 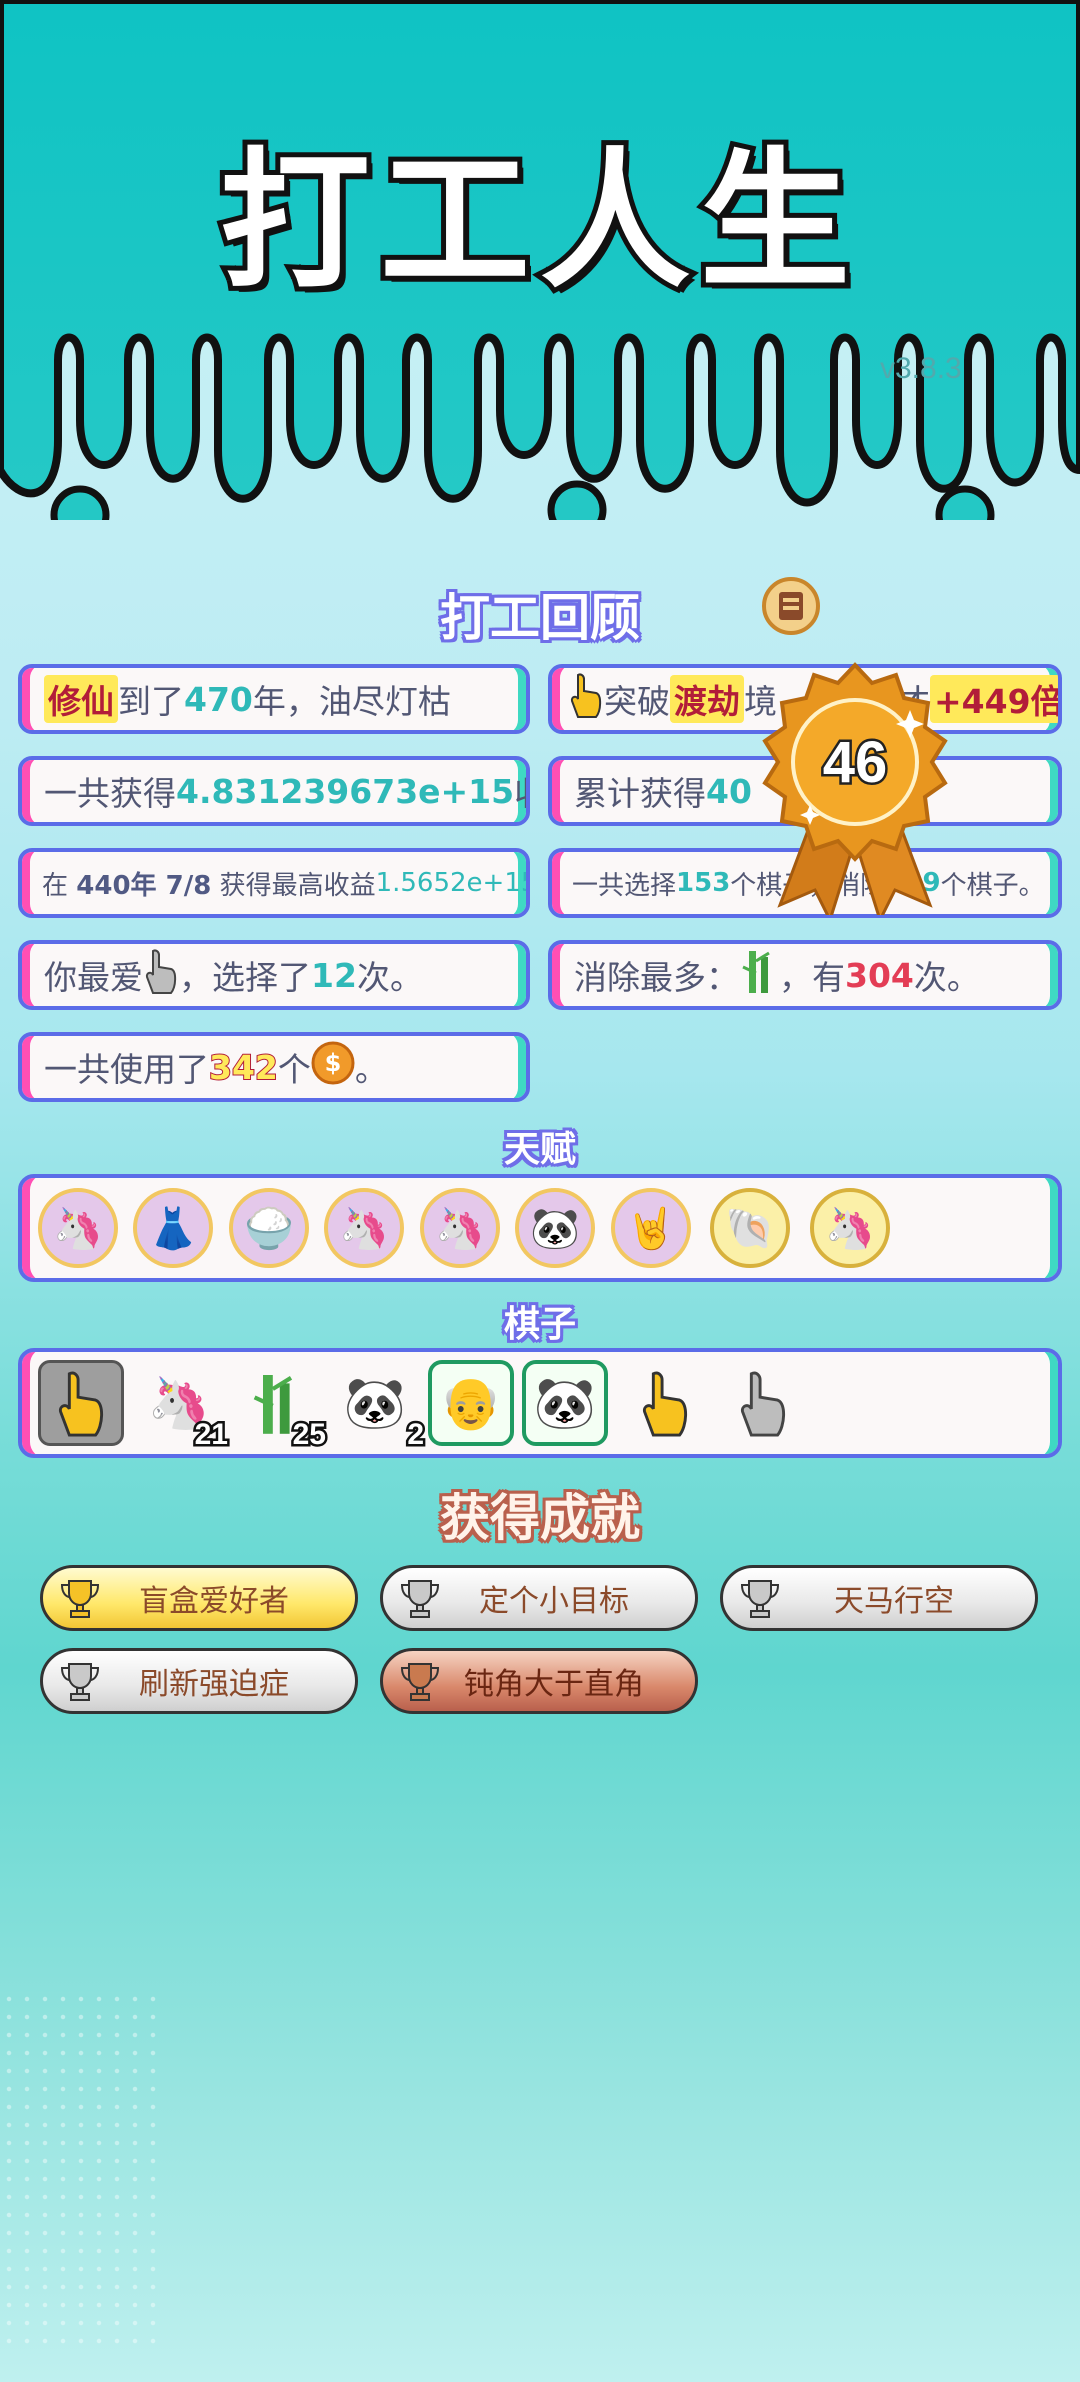 I want to click on game-title: 打工人生, so click(x=537, y=222).